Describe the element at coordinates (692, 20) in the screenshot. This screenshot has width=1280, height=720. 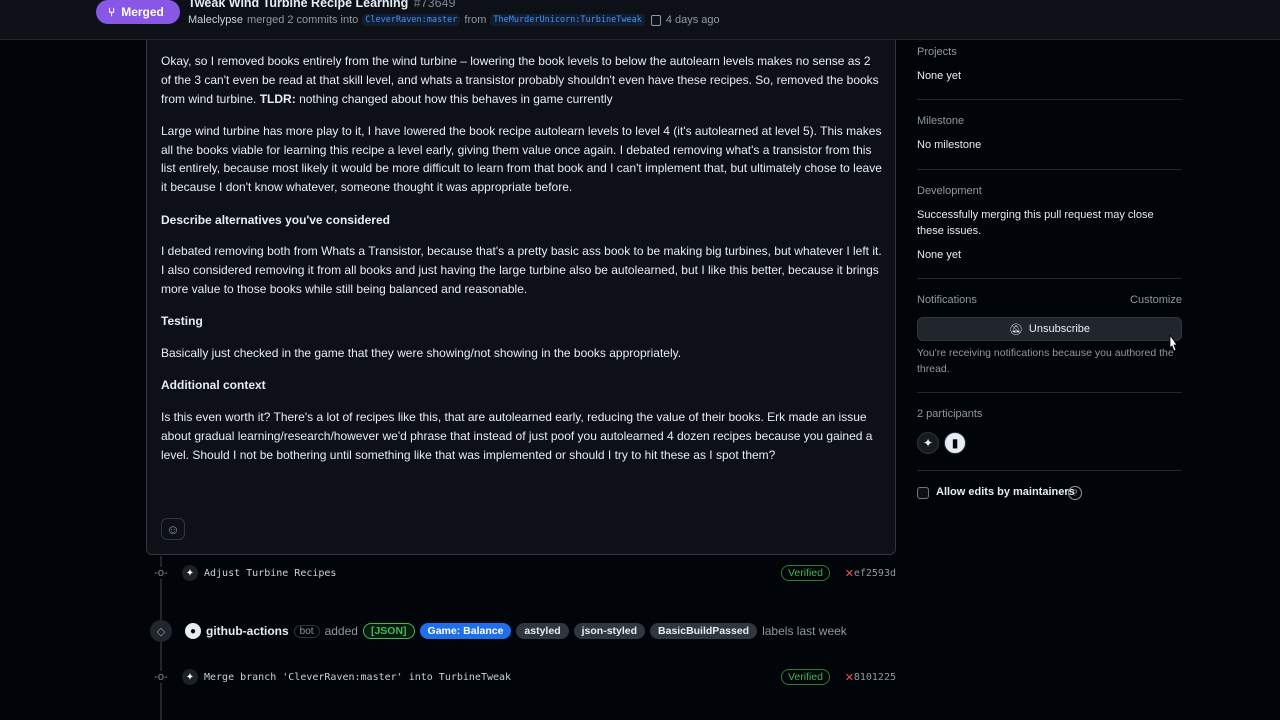
I see `merged-time: 4 days ago` at that location.